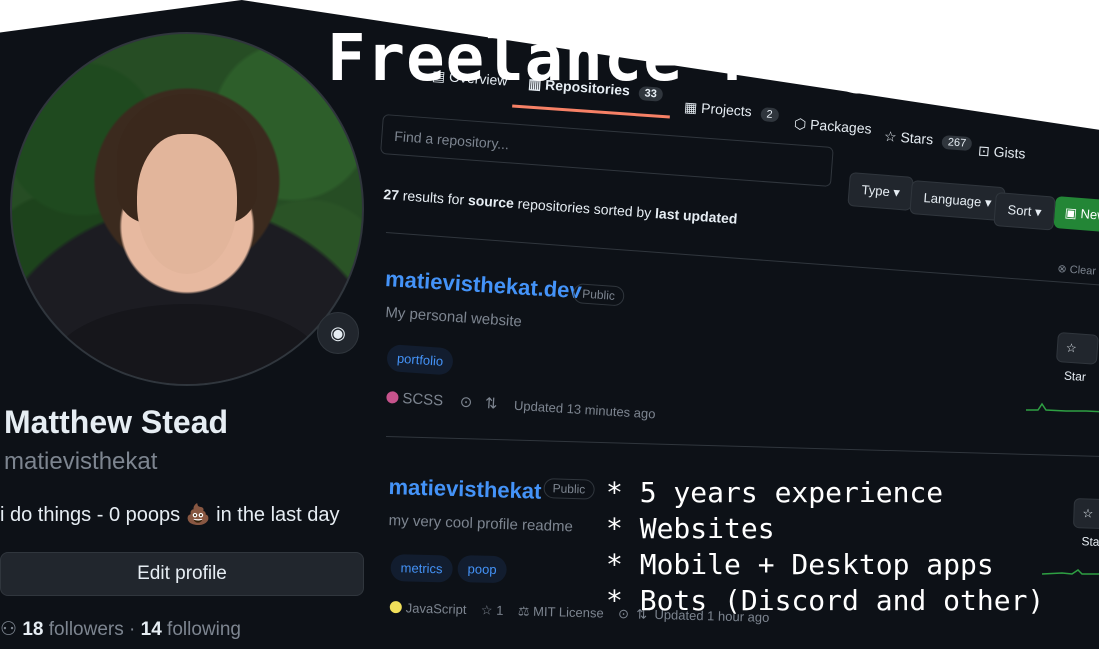  I want to click on table-icon: ▦, so click(690, 107).